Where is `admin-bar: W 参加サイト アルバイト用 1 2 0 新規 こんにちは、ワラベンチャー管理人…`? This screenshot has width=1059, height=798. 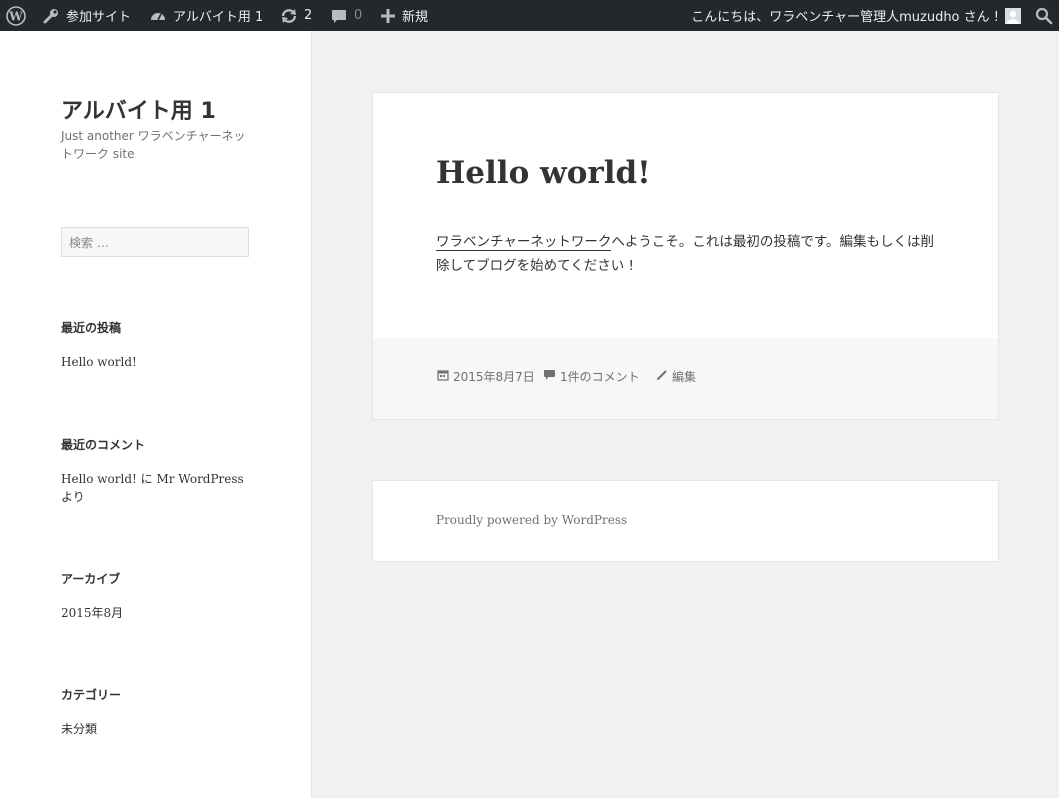
admin-bar: W 参加サイト アルバイト用 1 2 0 新規 こんにちは、ワラベンチャー管理人… is located at coordinates (529, 15).